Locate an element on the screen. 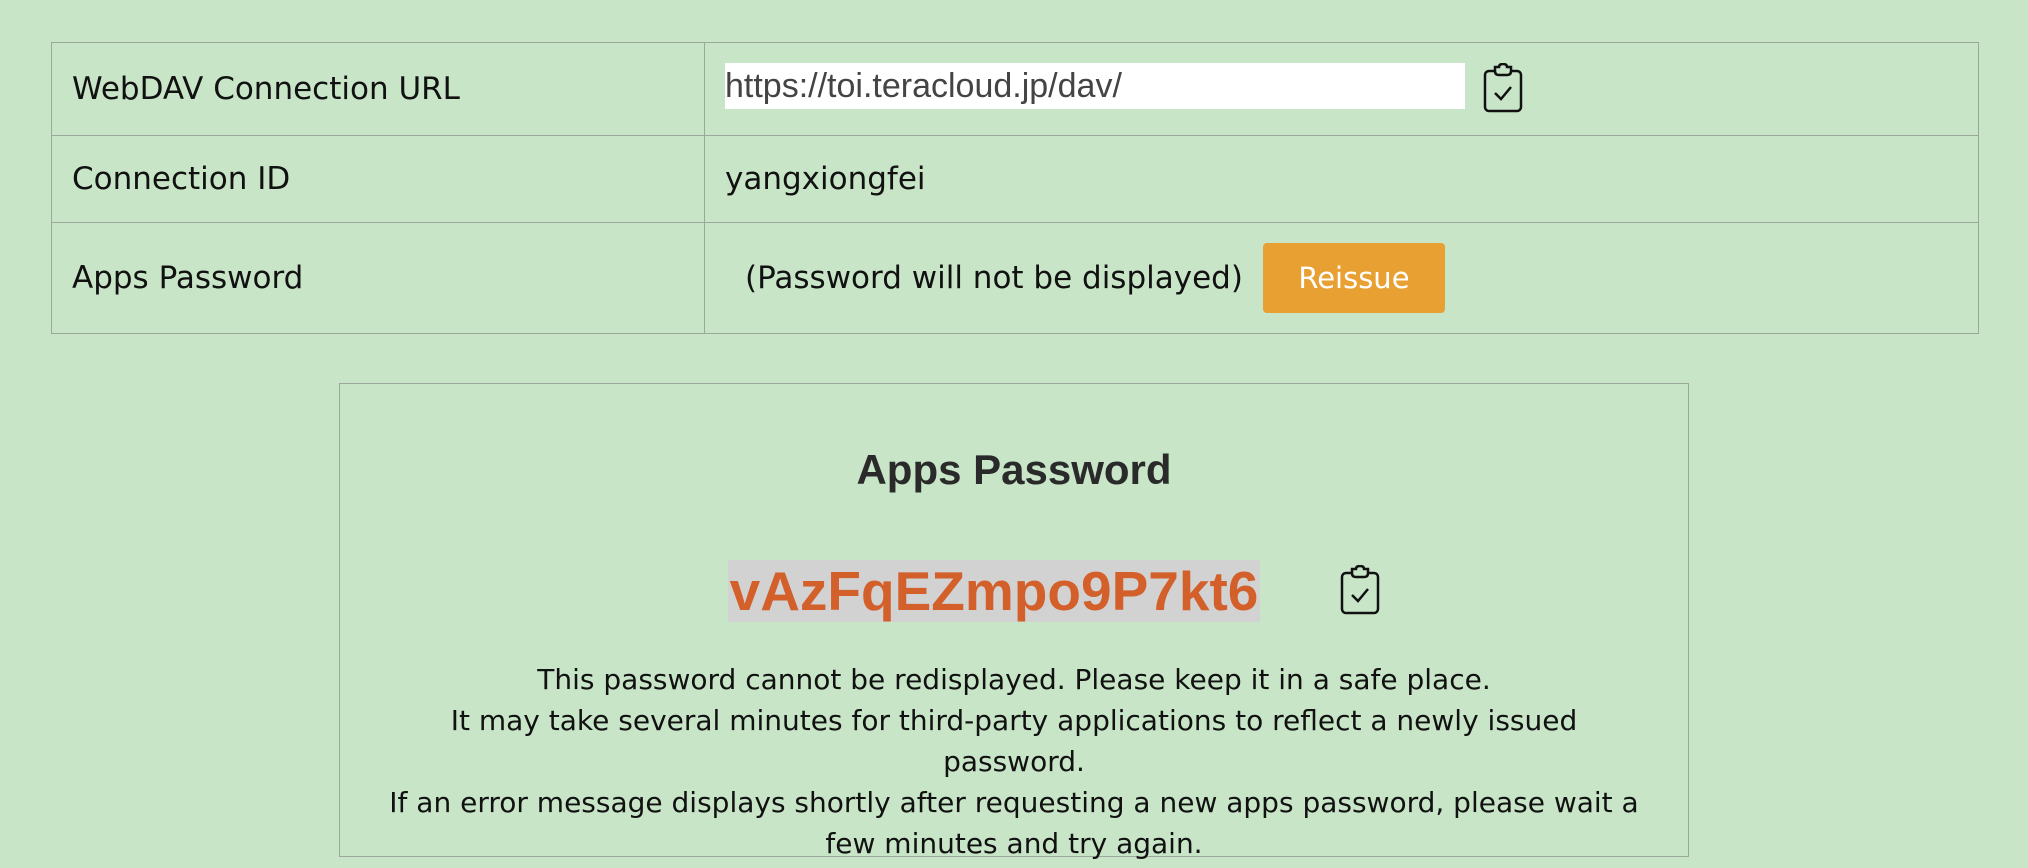  panel-title: Apps Password is located at coordinates (1014, 469).